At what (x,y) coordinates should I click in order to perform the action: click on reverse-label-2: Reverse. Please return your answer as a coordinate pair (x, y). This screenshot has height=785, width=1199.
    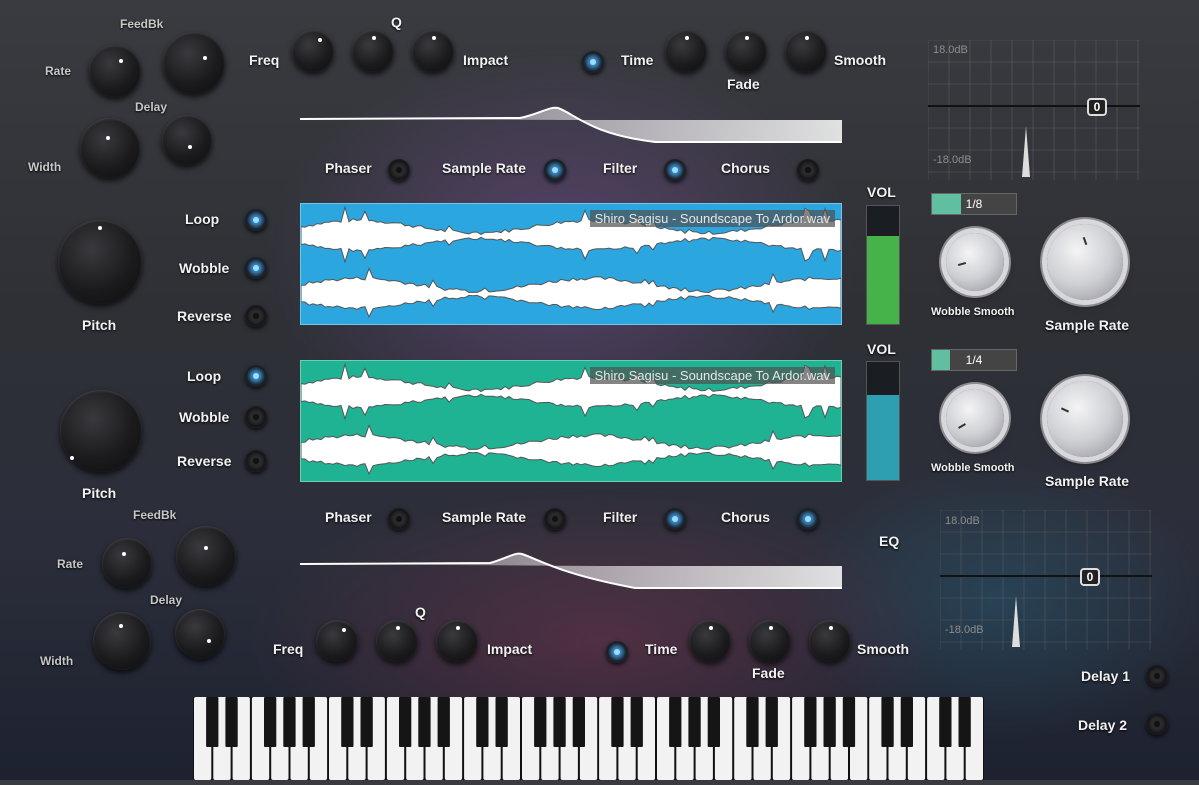
    Looking at the image, I should click on (204, 461).